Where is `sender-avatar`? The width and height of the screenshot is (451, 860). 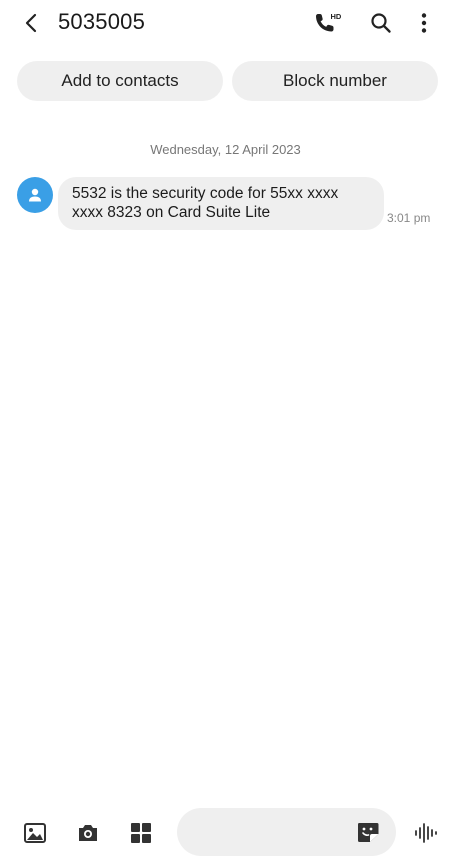 sender-avatar is located at coordinates (35, 195).